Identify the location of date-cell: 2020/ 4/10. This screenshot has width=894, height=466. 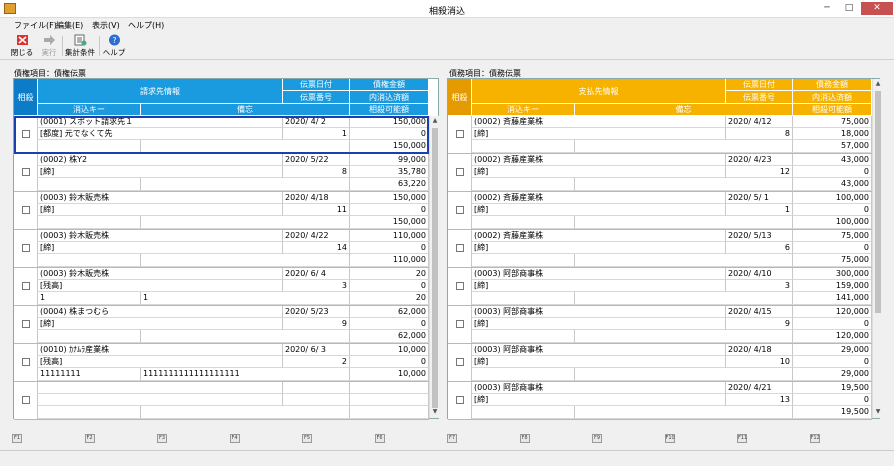
(759, 274).